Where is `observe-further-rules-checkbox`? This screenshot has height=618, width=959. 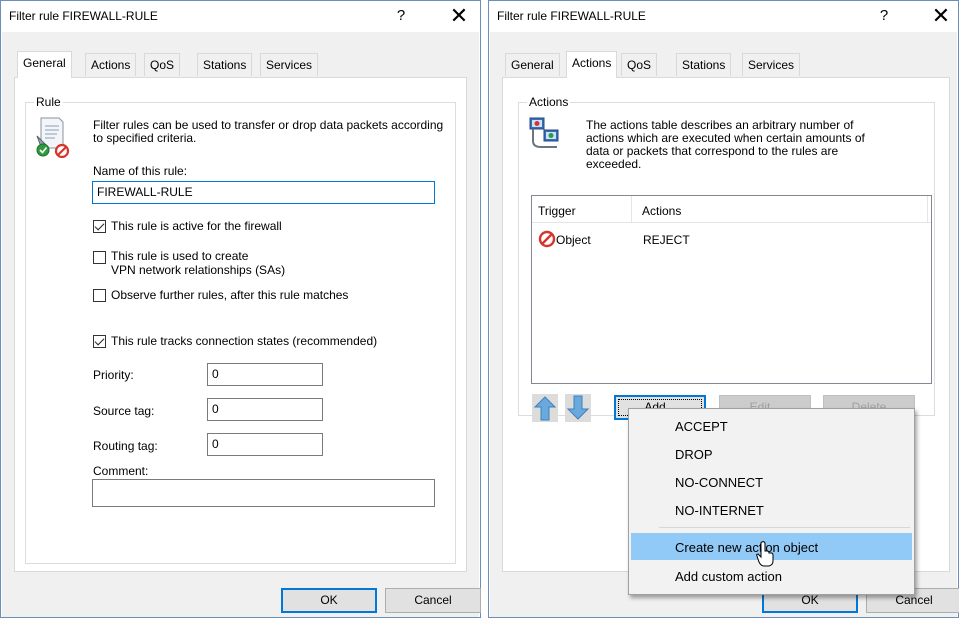 observe-further-rules-checkbox is located at coordinates (99, 295).